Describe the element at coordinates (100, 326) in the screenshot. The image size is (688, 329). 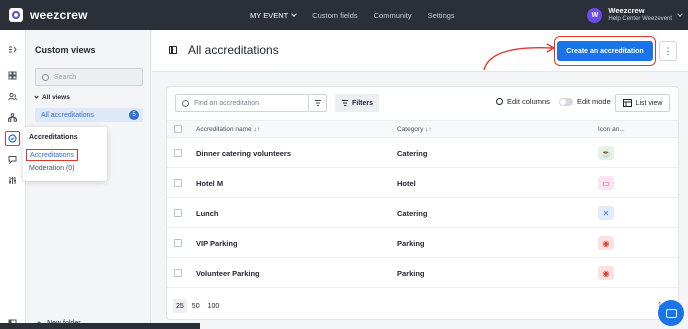
I see `bottom-overlay-strip` at that location.